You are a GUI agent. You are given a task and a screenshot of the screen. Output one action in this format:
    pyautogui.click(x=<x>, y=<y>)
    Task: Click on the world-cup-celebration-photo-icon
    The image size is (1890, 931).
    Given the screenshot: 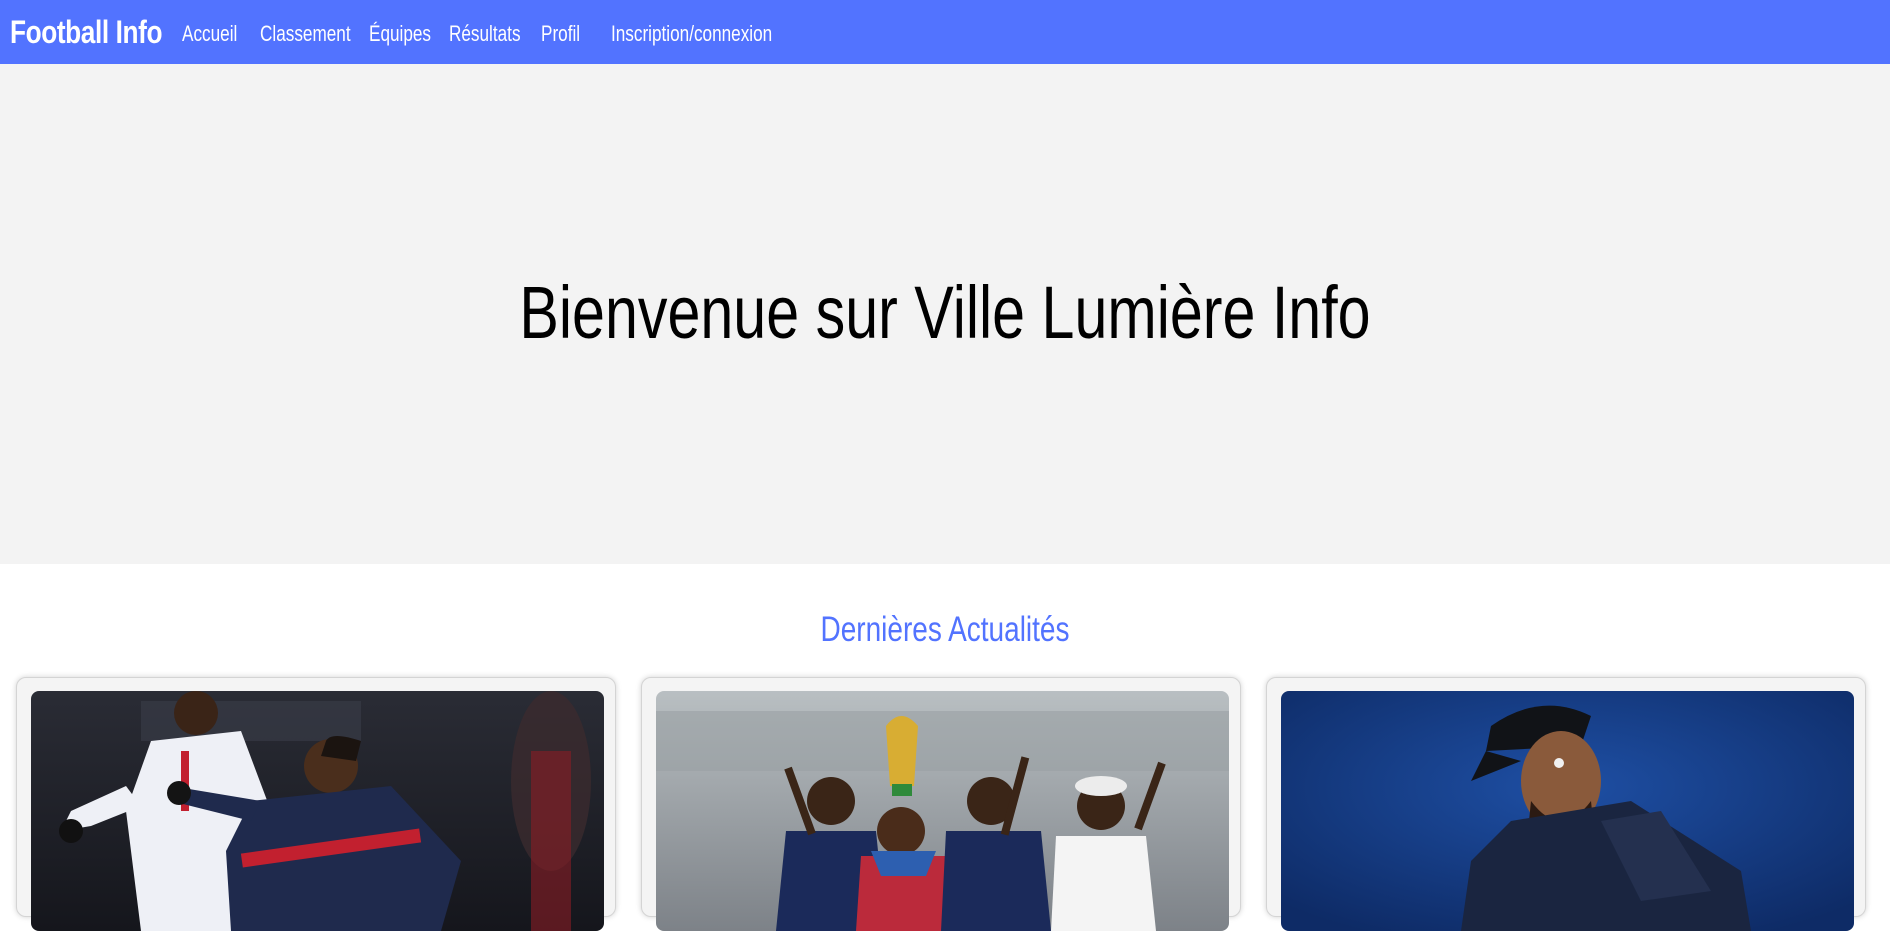 What is the action you would take?
    pyautogui.click(x=942, y=811)
    